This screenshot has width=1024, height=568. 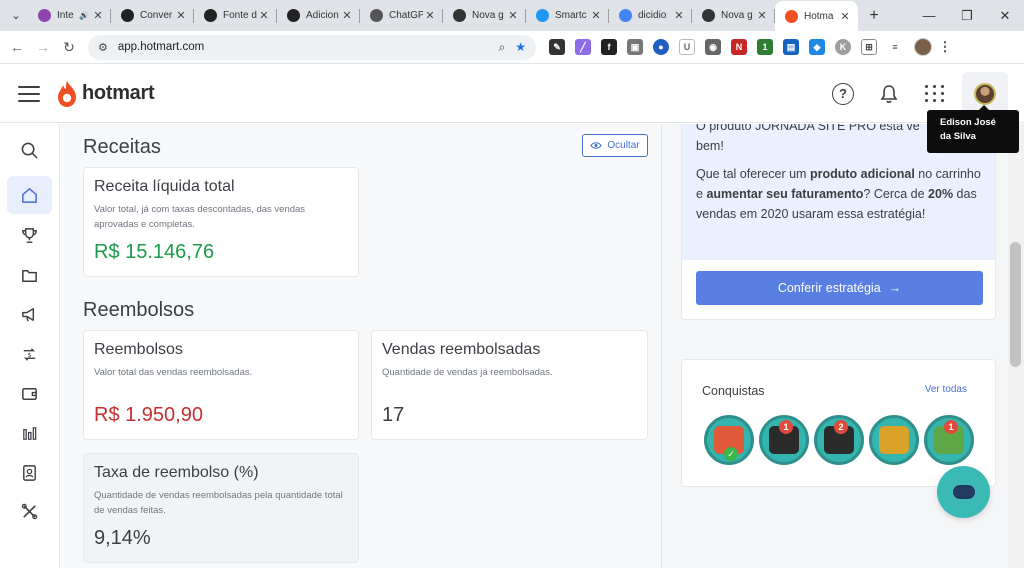 What do you see at coordinates (1015, 304) in the screenshot?
I see `scrollbar-thumb` at bounding box center [1015, 304].